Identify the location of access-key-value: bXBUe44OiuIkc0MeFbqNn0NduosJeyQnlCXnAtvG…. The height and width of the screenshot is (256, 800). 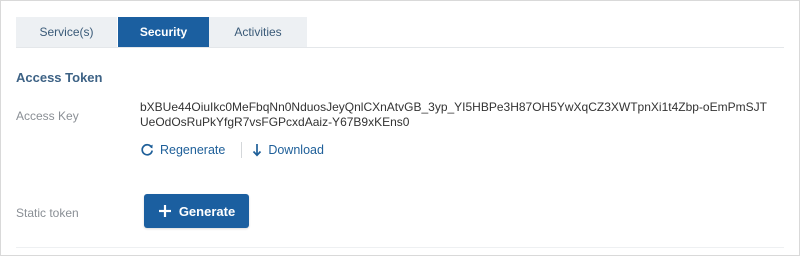
(453, 114).